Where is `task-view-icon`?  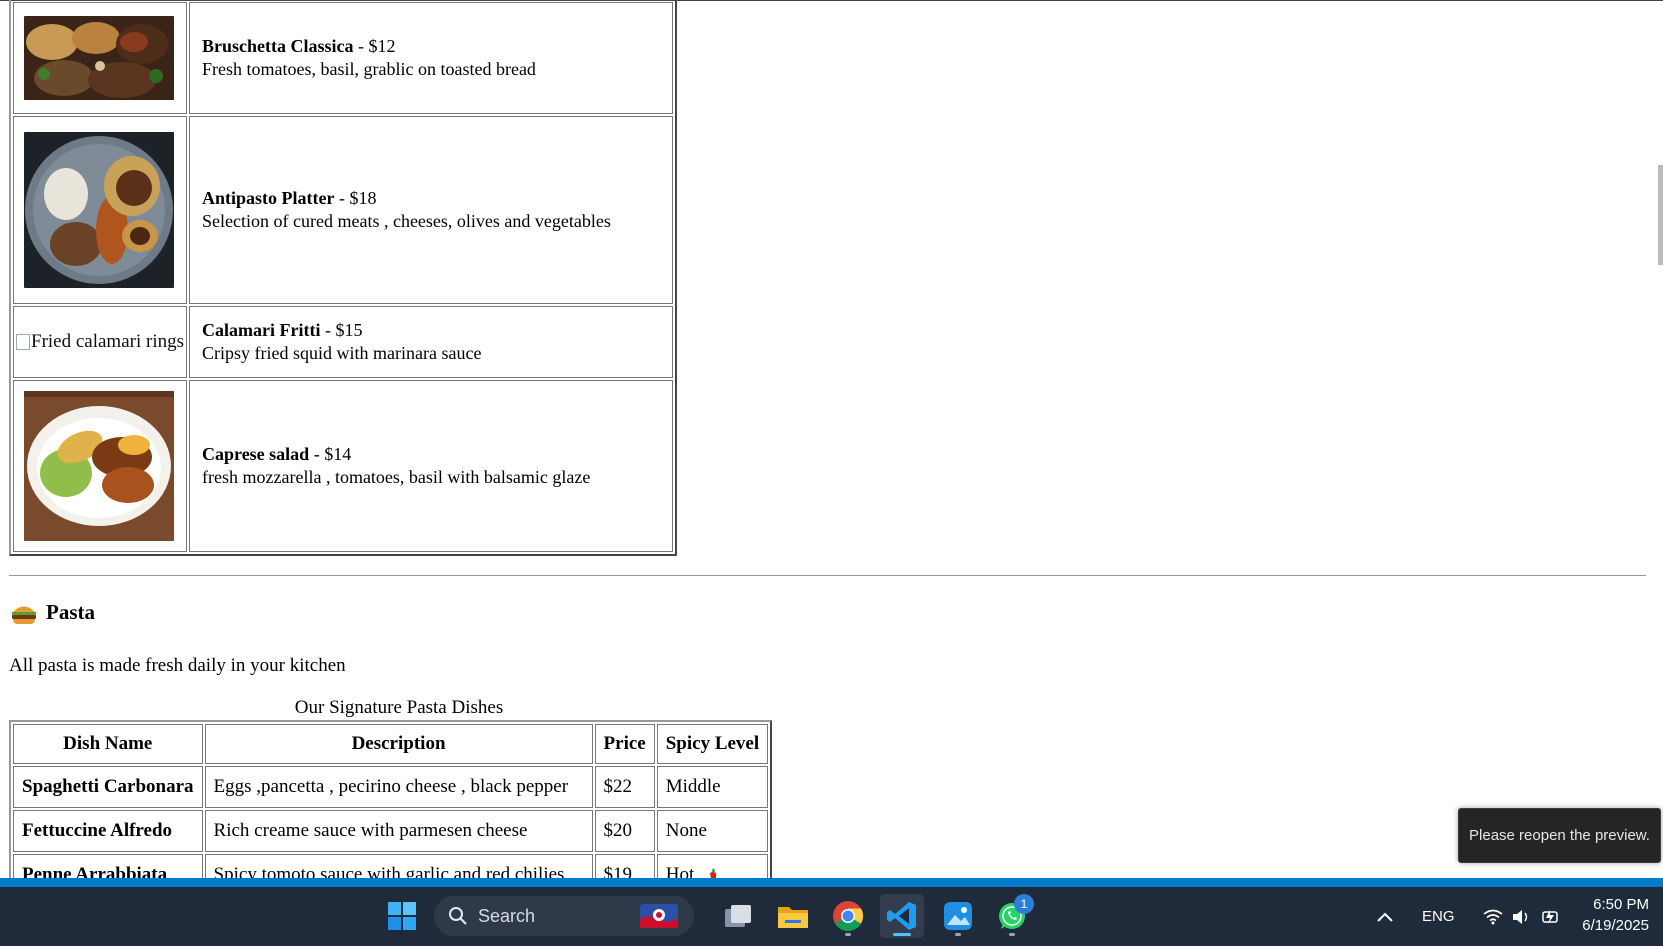
task-view-icon is located at coordinates (738, 916).